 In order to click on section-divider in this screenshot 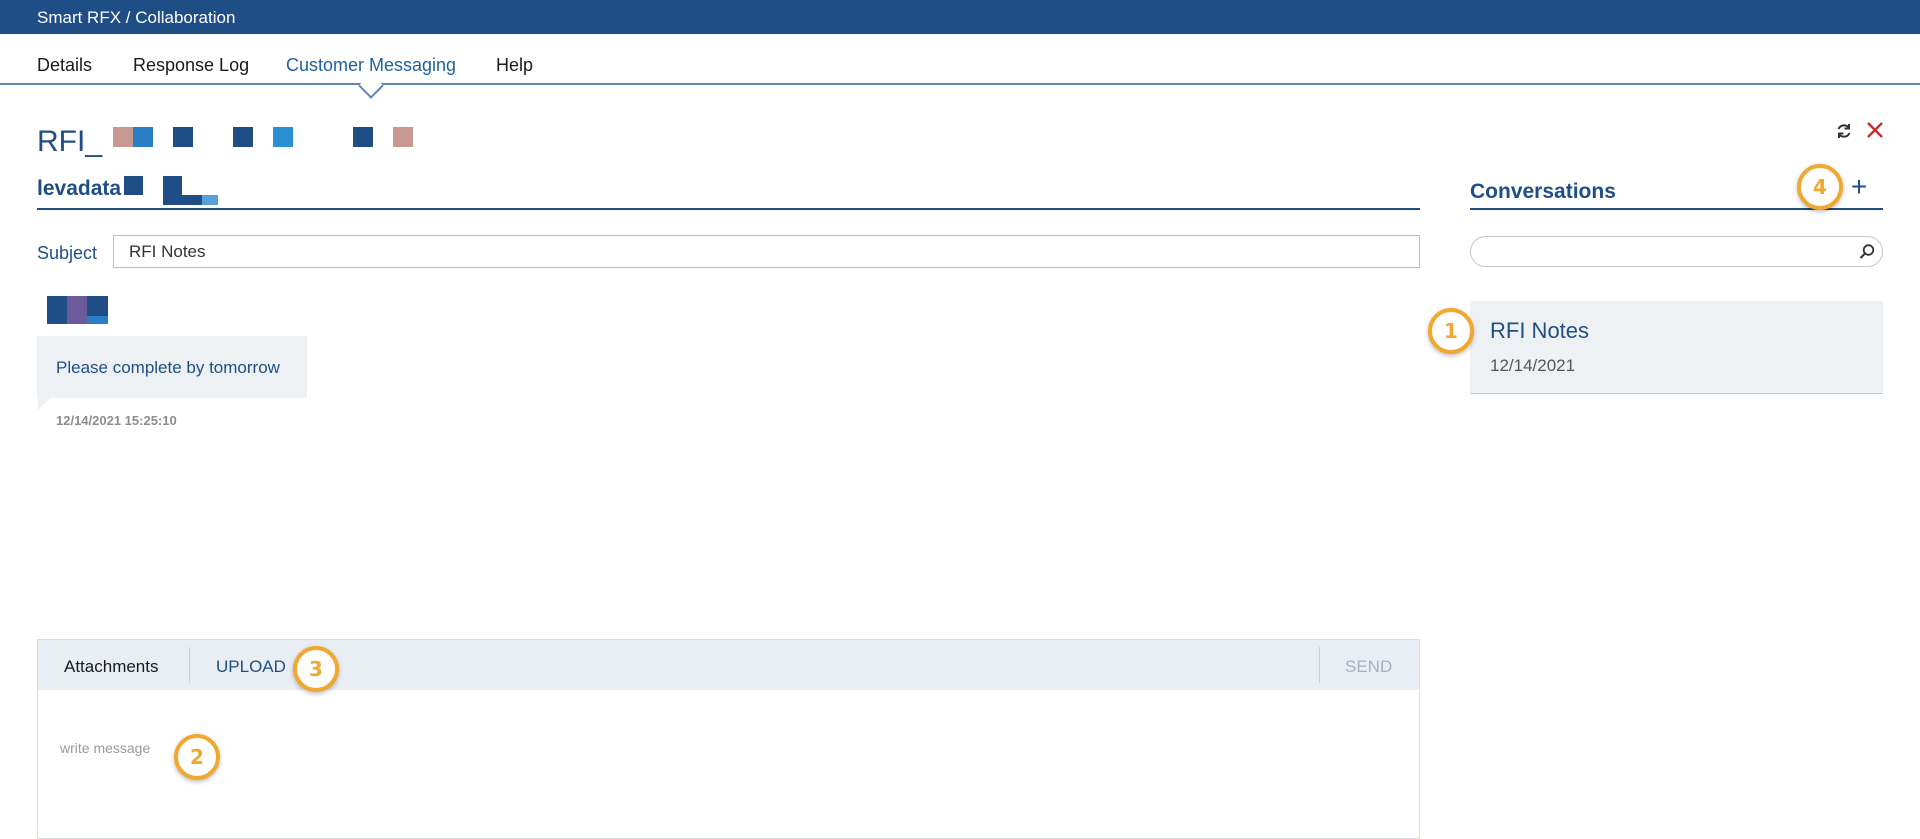, I will do `click(728, 209)`.